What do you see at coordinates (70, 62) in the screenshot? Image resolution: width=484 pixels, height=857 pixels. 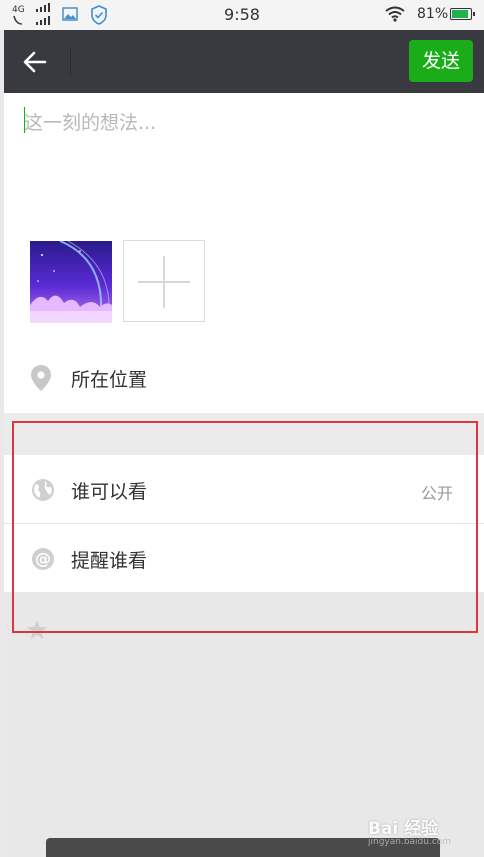 I see `header-divider` at bounding box center [70, 62].